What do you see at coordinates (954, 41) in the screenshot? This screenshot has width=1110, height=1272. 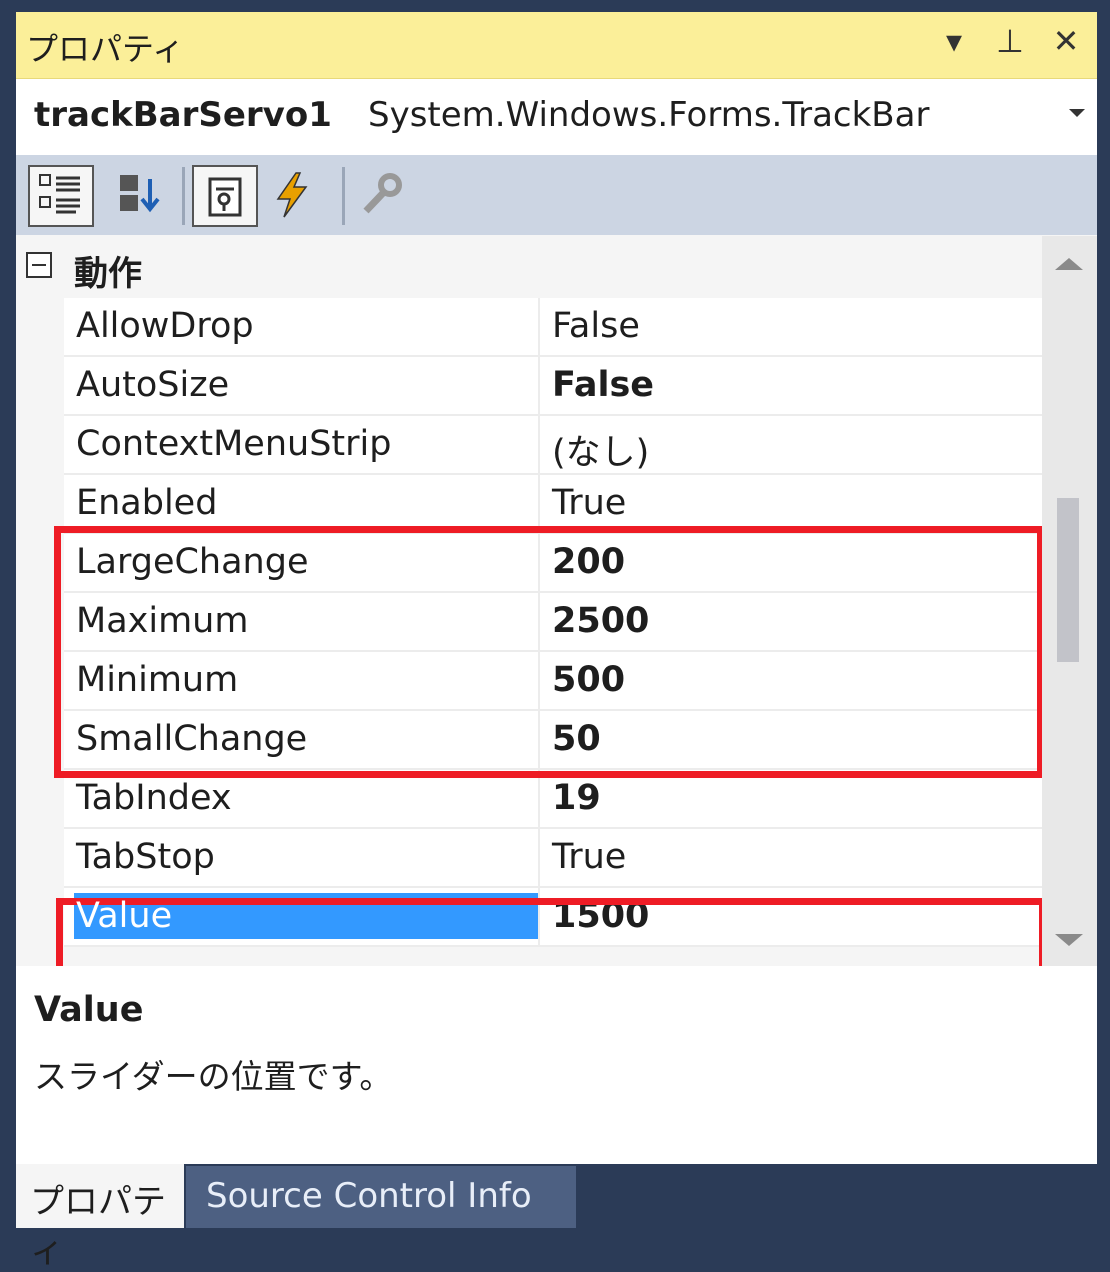 I see `chevron-down-icon: ▾` at bounding box center [954, 41].